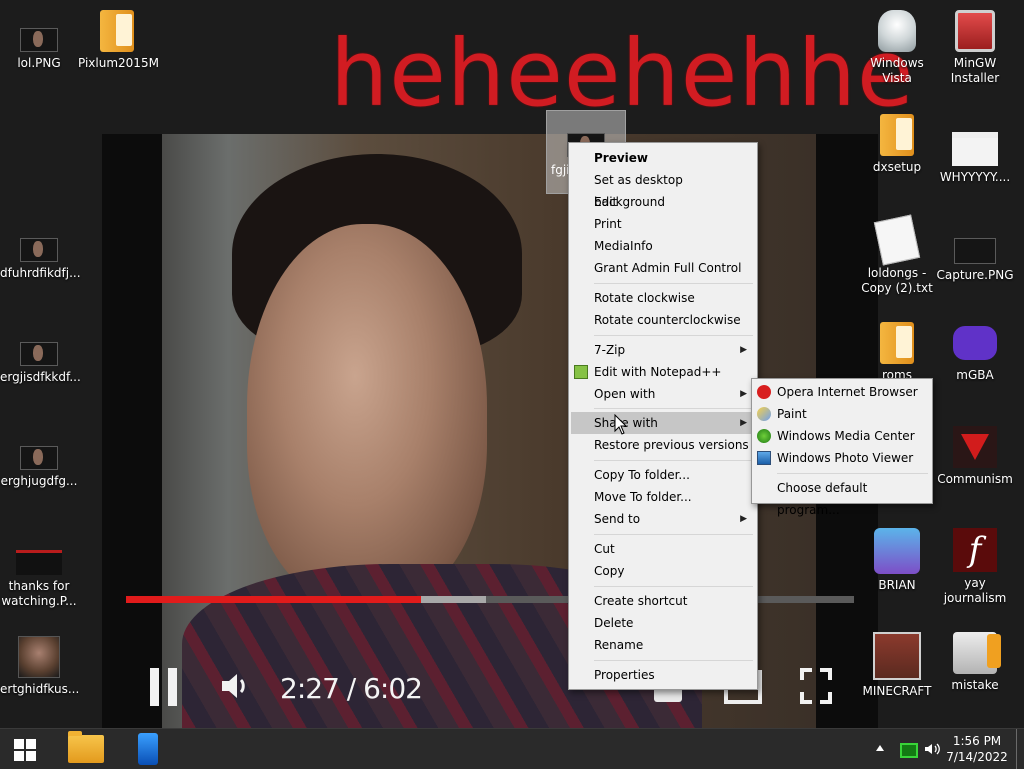 This screenshot has height=769, width=1024. Describe the element at coordinates (663, 202) in the screenshot. I see `menu-item-edit: Edit` at that location.